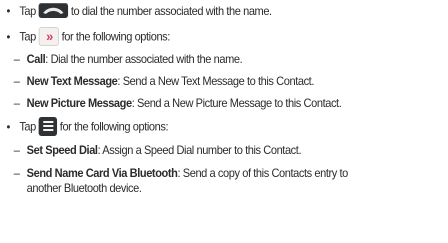  I want to click on call-button-icon, so click(53, 11).